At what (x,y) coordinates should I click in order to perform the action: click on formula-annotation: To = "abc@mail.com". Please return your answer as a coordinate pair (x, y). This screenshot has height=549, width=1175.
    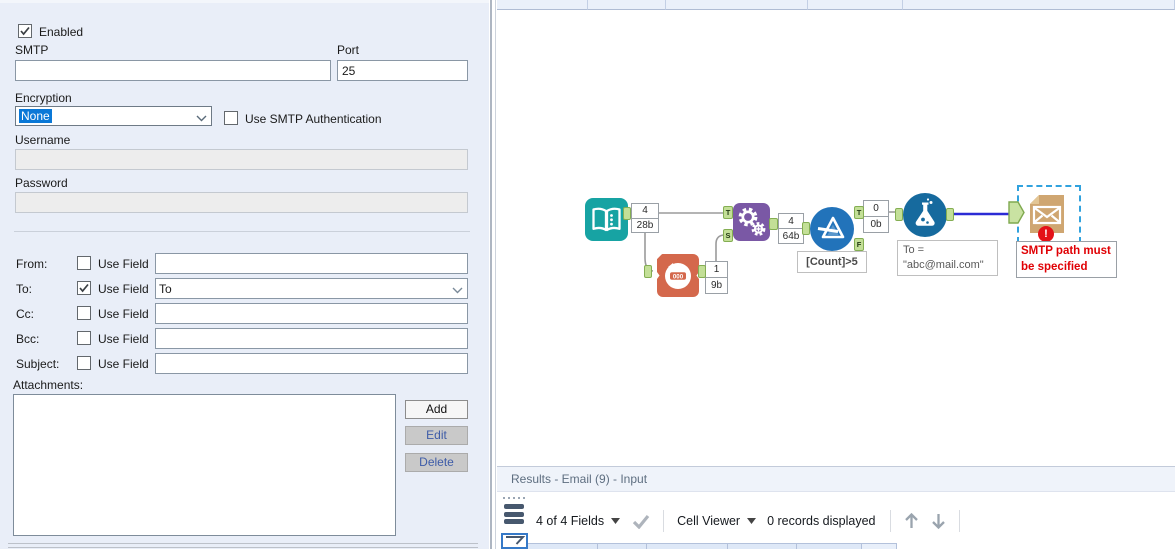
    Looking at the image, I should click on (947, 258).